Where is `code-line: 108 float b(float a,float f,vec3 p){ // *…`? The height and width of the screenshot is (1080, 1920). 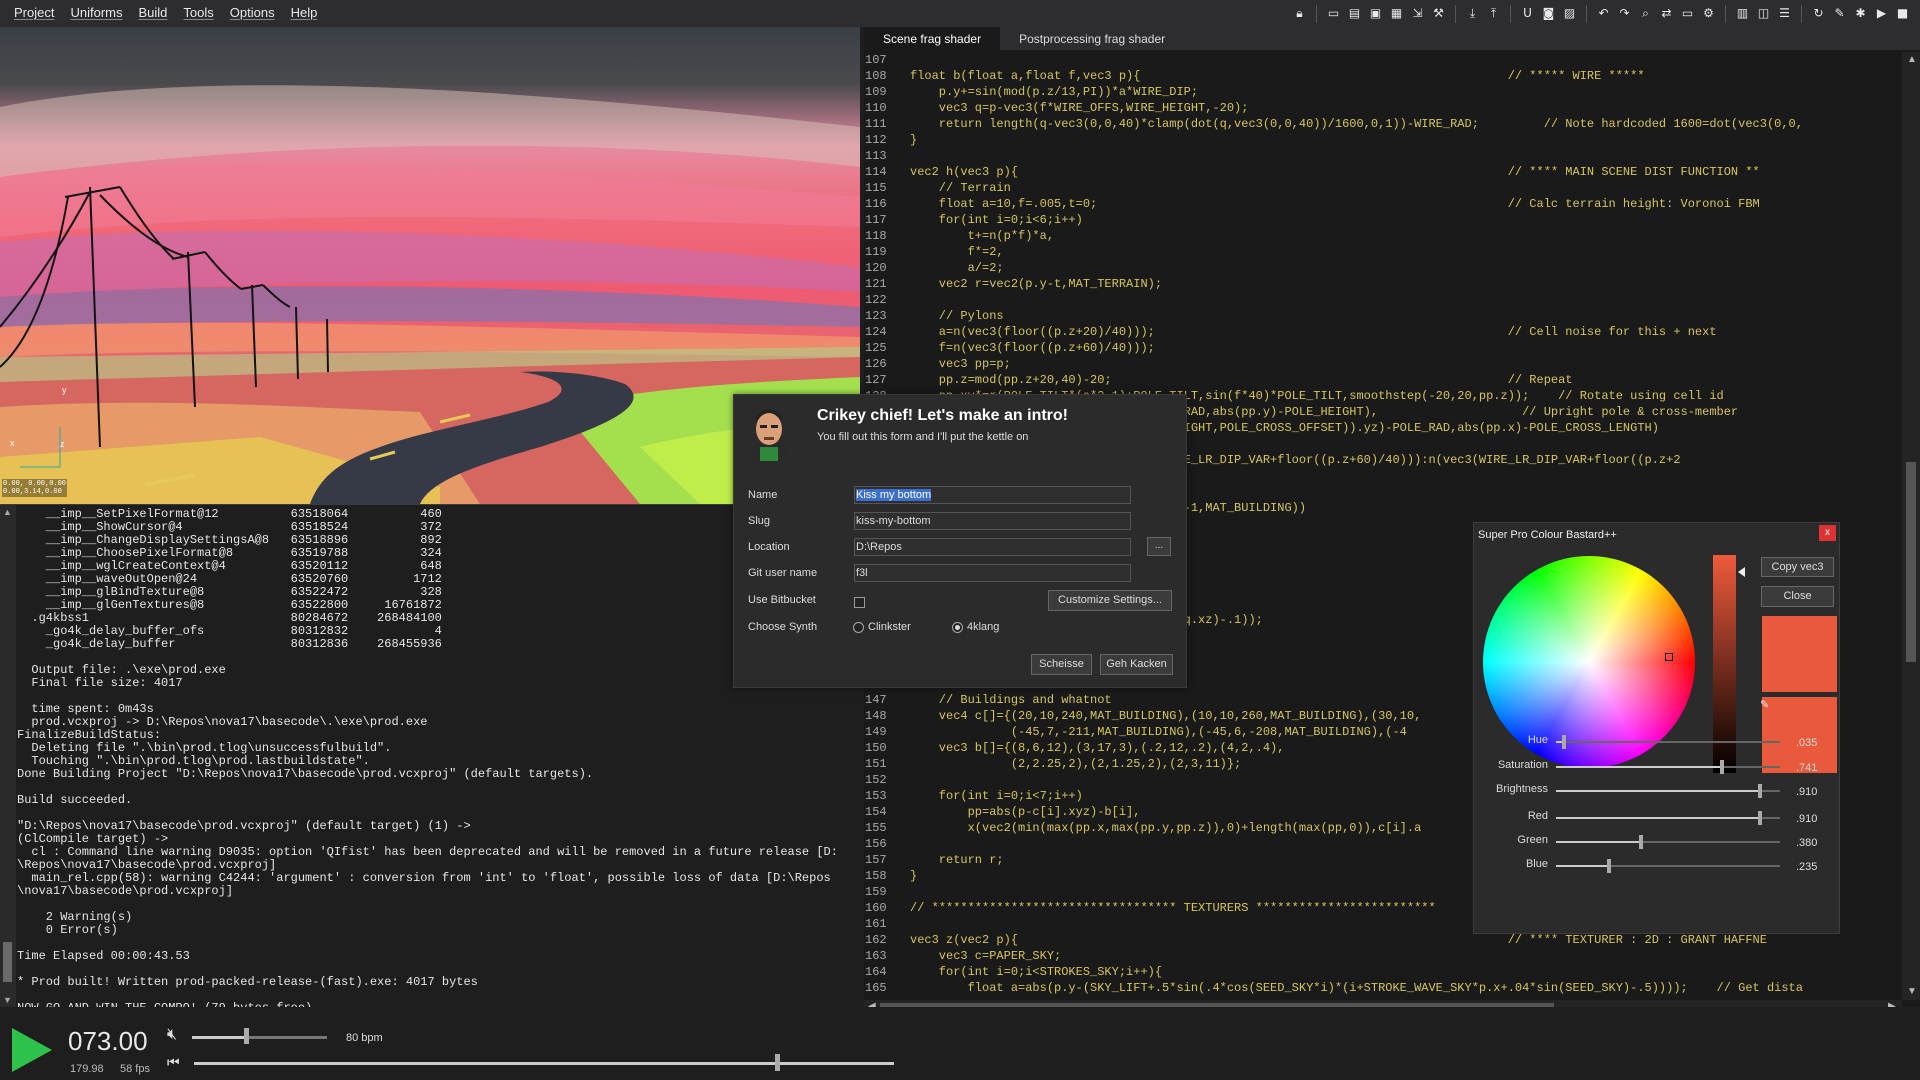
code-line: 108 float b(float a,float f,vec3 p){ // *… is located at coordinates (1383, 76).